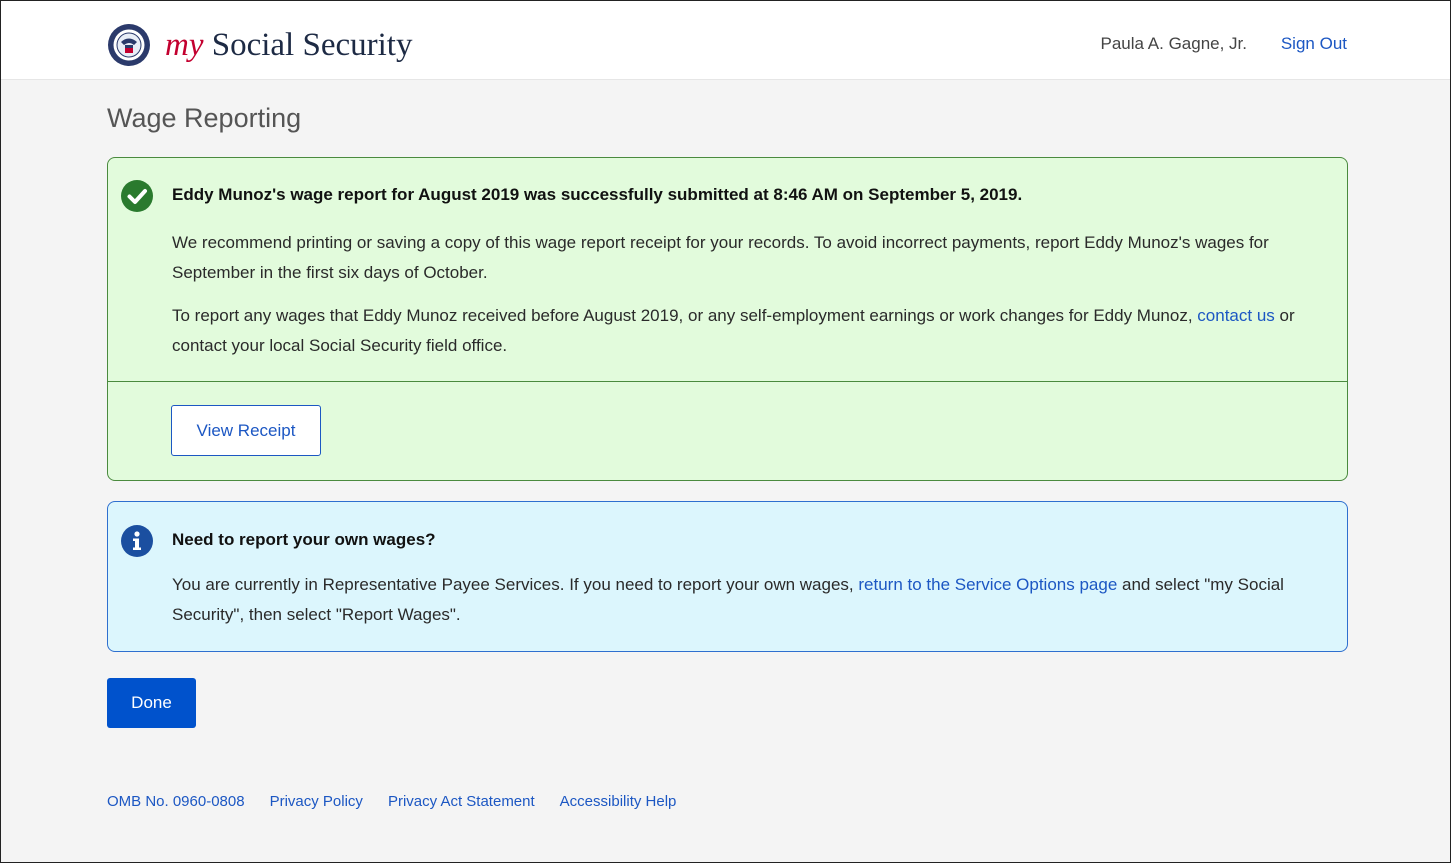  Describe the element at coordinates (618, 801) in the screenshot. I see `accessibility-help-link: Accessibility Help` at that location.